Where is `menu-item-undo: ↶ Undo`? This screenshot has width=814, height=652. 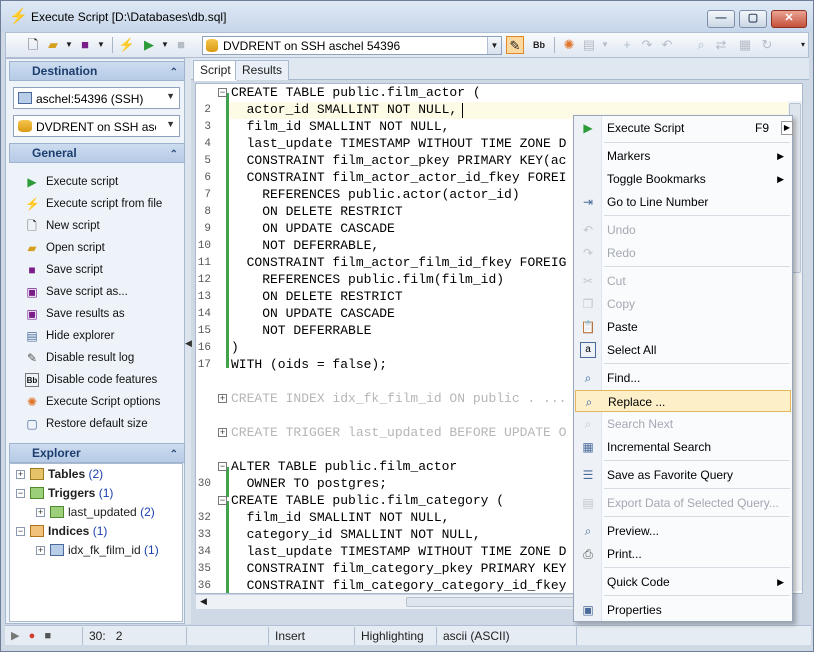 menu-item-undo: ↶ Undo is located at coordinates (683, 230).